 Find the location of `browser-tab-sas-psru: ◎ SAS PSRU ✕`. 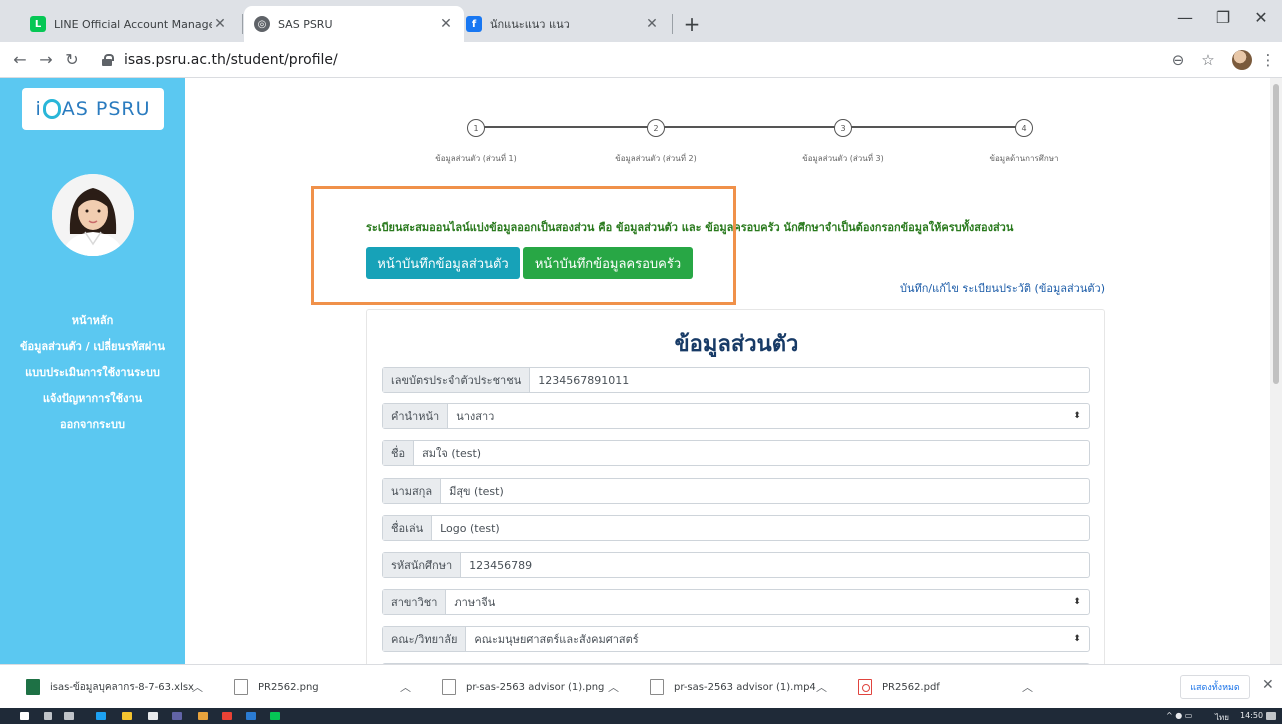

browser-tab-sas-psru: ◎ SAS PSRU ✕ is located at coordinates (354, 24).